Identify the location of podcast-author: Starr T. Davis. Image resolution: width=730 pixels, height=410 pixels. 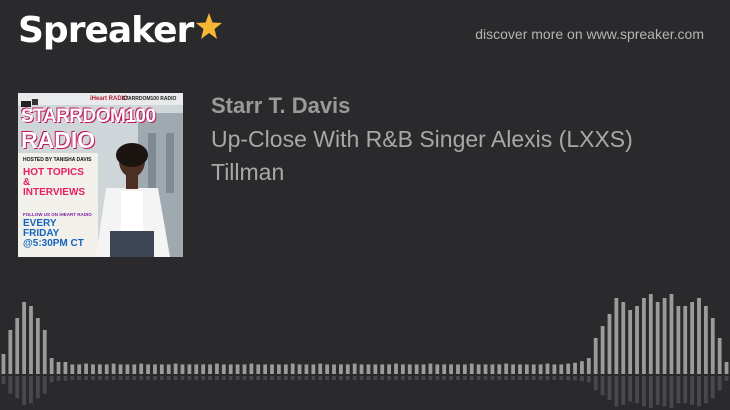
(280, 106).